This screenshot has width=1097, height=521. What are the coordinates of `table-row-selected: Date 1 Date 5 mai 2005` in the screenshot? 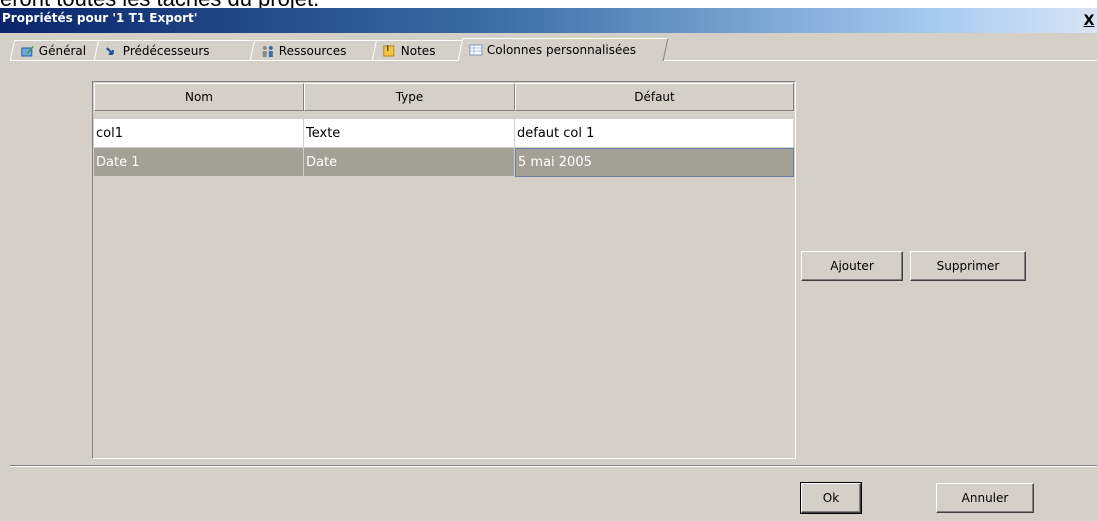 It's located at (444, 162).